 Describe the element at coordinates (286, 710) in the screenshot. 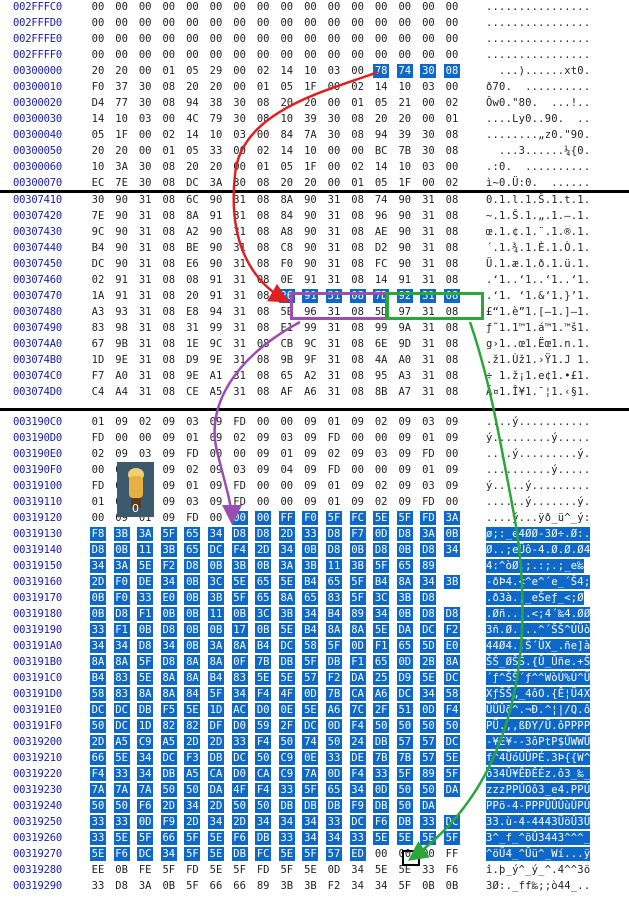

I see `hex-byte: 0E` at that location.